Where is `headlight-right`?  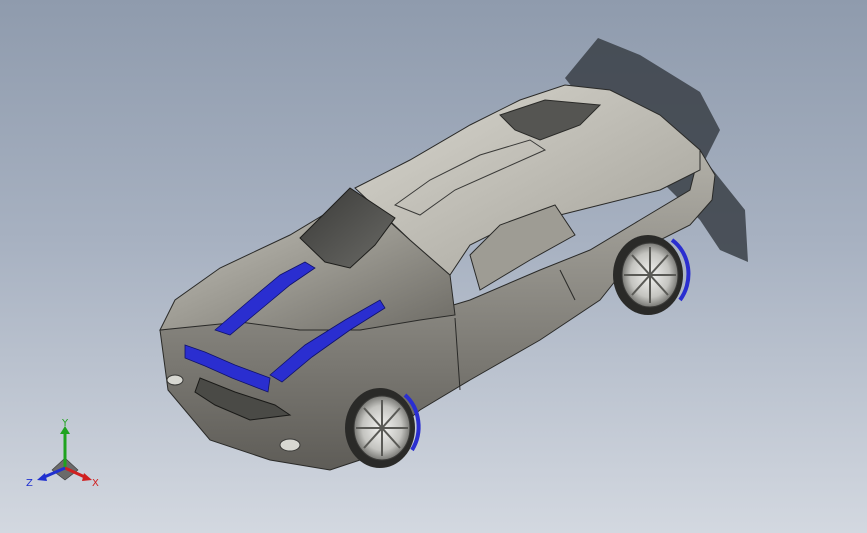
headlight-right is located at coordinates (175, 380).